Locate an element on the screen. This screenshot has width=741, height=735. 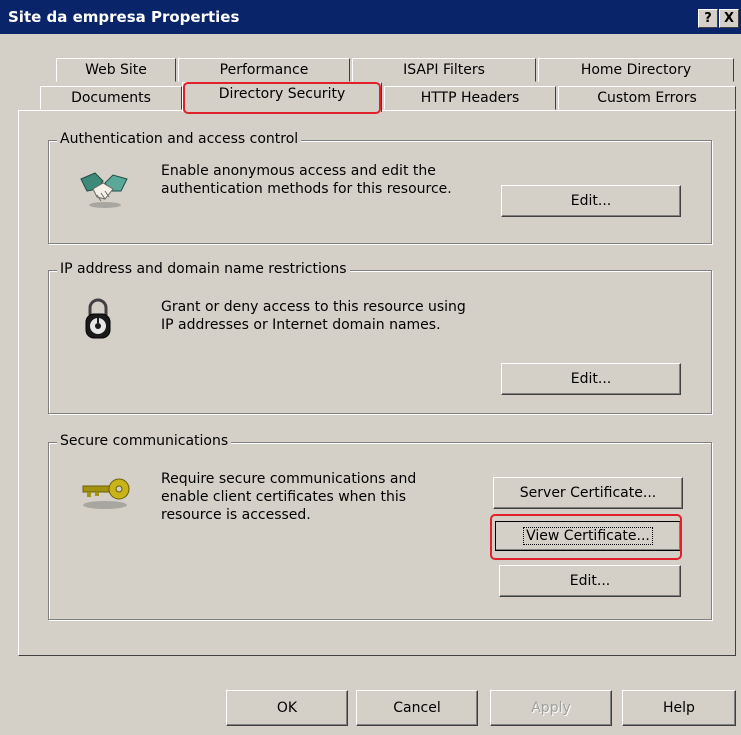
apply-label: Apply is located at coordinates (551, 708).